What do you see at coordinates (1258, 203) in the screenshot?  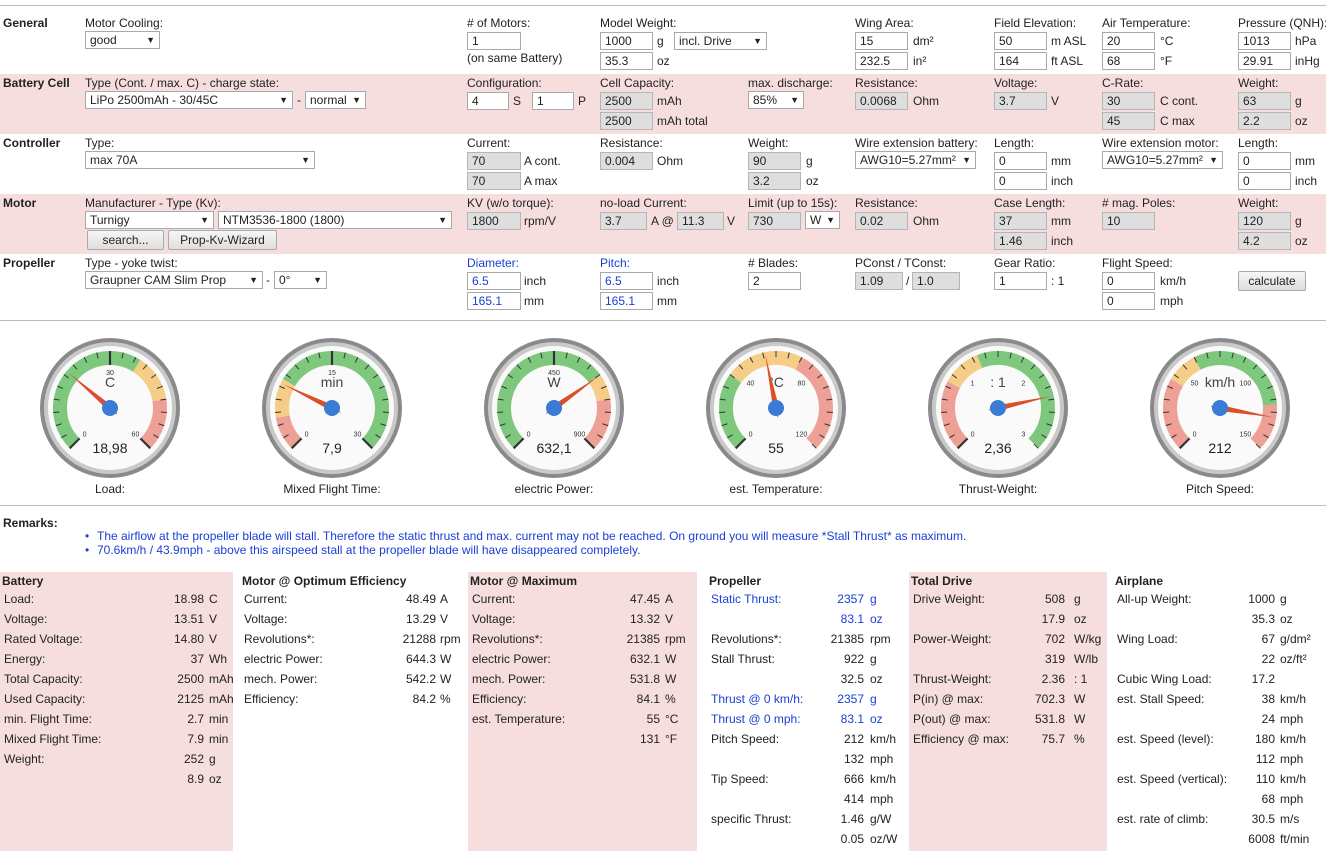 I see `motor-weight-label: Weight:` at bounding box center [1258, 203].